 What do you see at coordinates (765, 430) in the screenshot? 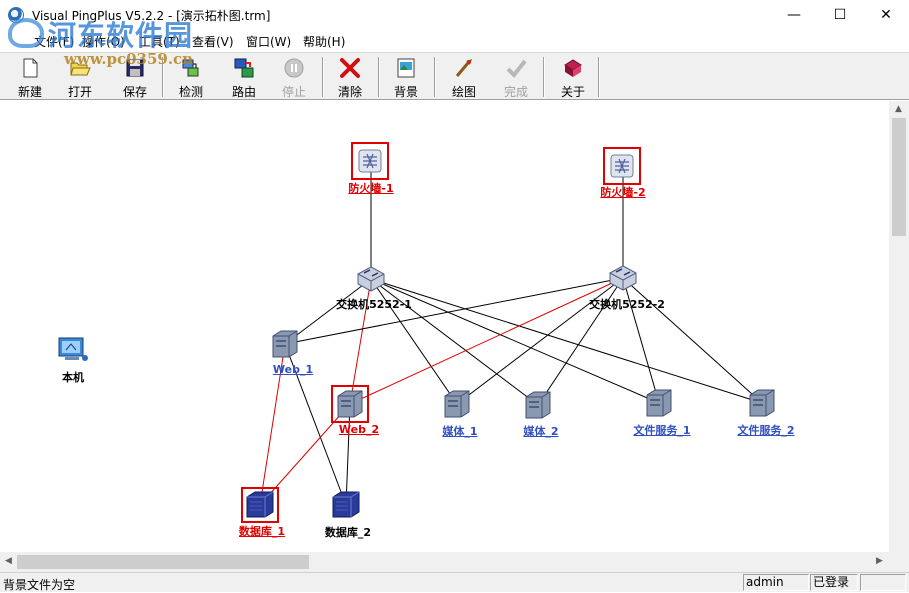
I see `node-label: 文件服务_2` at bounding box center [765, 430].